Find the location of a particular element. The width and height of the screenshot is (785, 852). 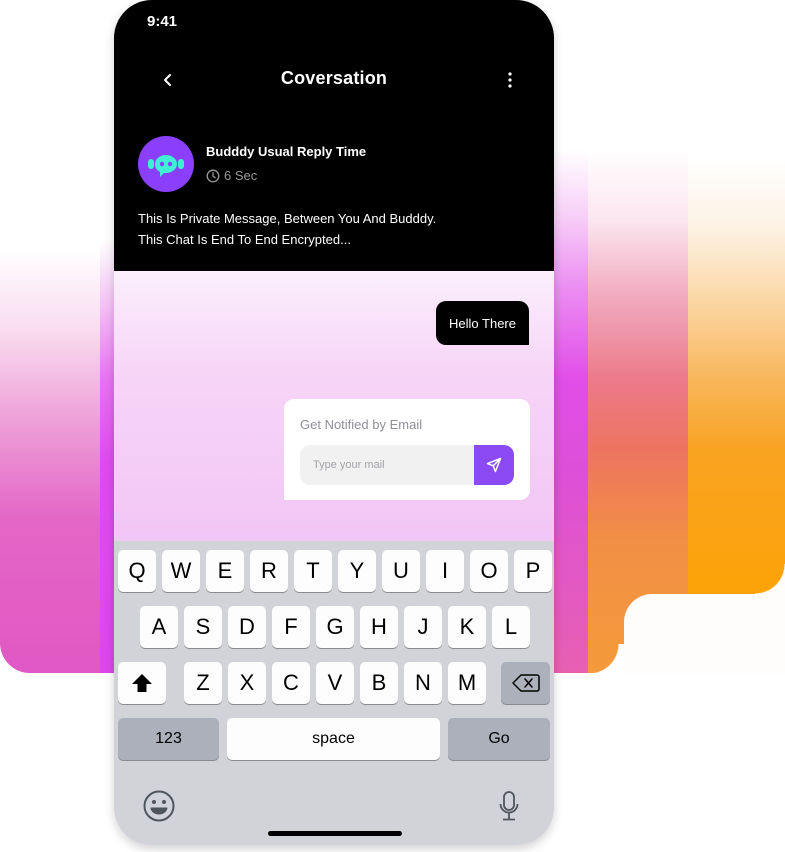

email-notify-label: Get Notified by Email is located at coordinates (361, 424).